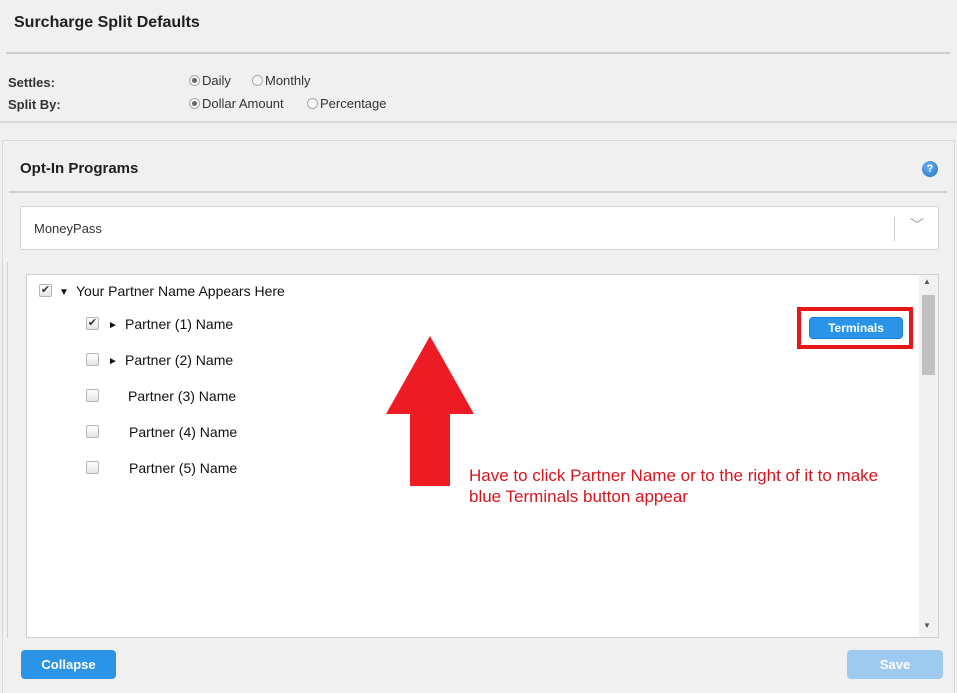 Image resolution: width=957 pixels, height=693 pixels. What do you see at coordinates (927, 281) in the screenshot?
I see `scroll-up-icon: ▲` at bounding box center [927, 281].